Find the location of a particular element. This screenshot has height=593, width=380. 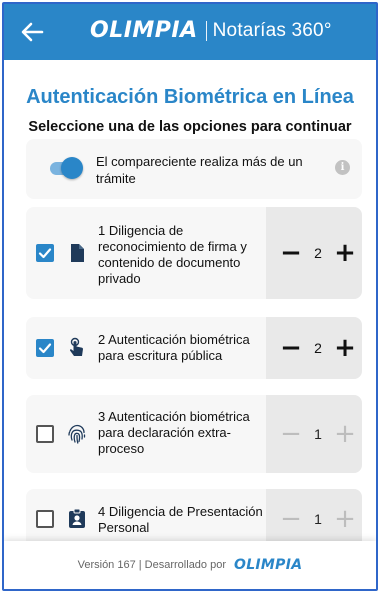

olimpia-logo: OLIMPIA is located at coordinates (144, 30).